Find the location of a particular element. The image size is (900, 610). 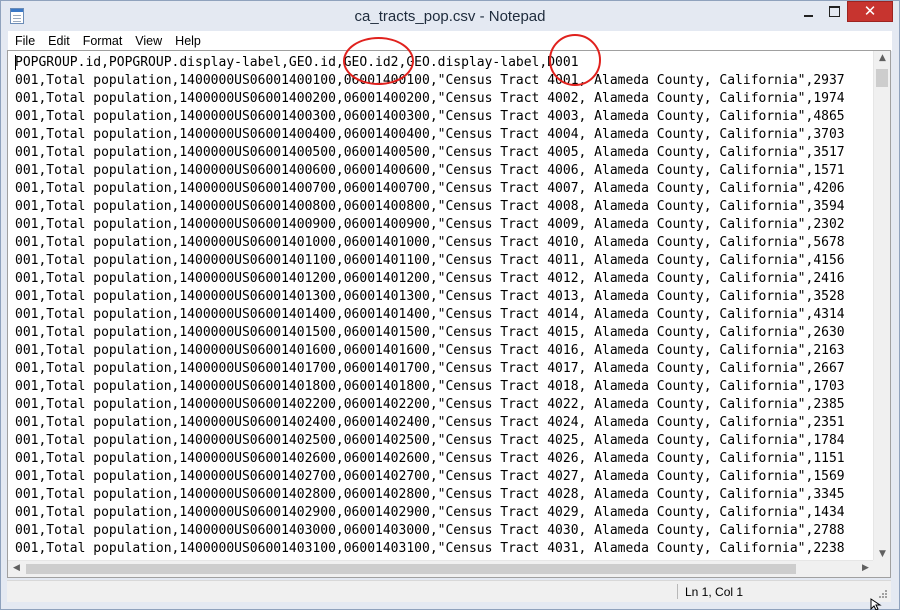

maximize-icon is located at coordinates (834, 11).